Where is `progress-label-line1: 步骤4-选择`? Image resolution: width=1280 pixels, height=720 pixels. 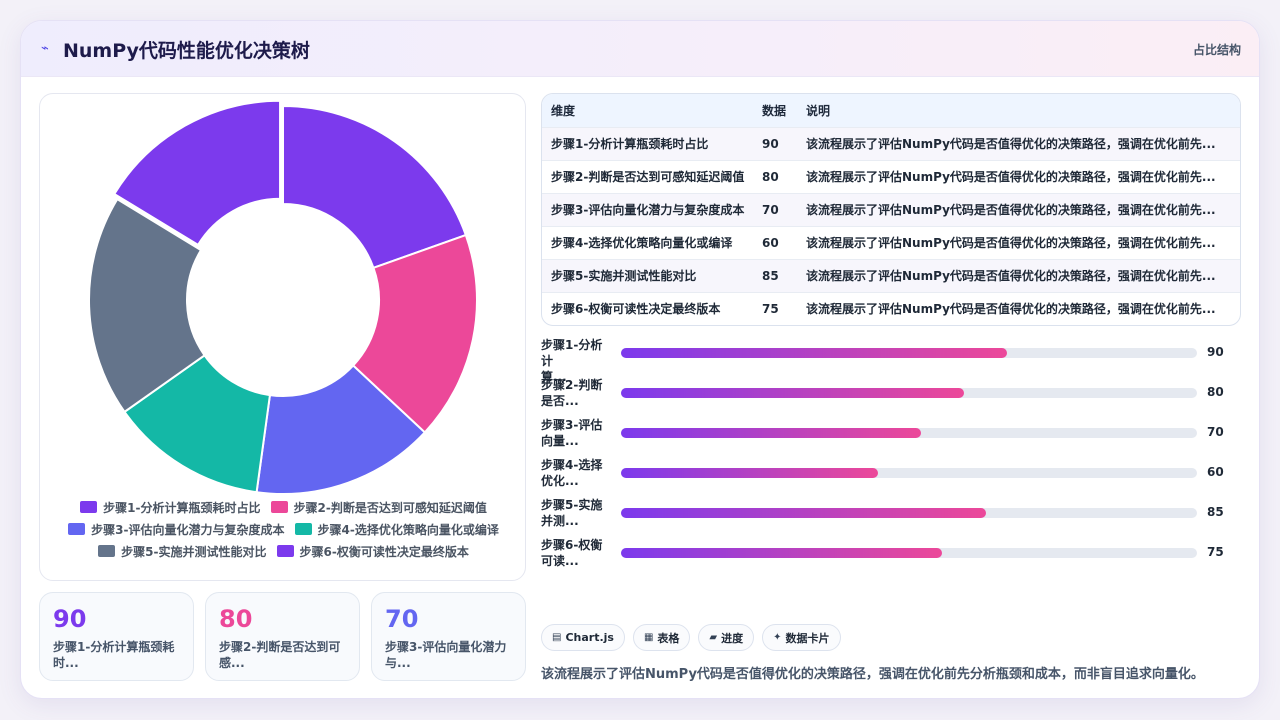 progress-label-line1: 步骤4-选择 is located at coordinates (572, 465).